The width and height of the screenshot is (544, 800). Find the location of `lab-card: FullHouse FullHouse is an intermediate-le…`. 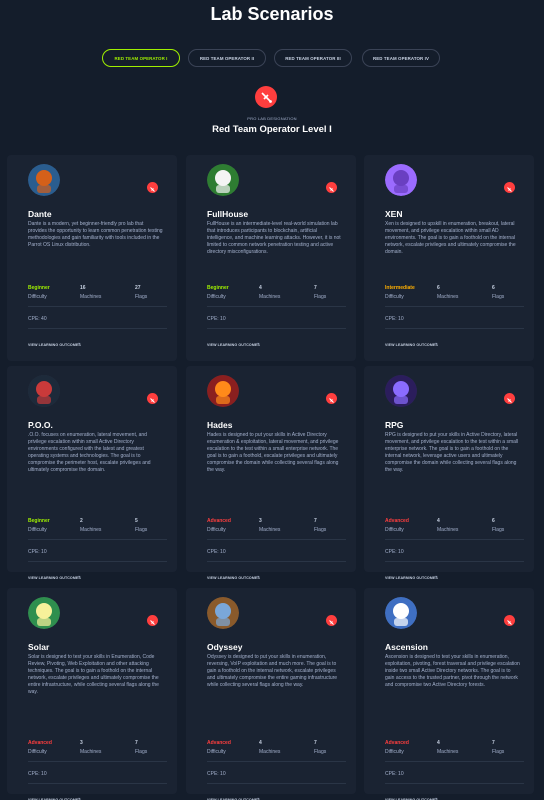

lab-card: FullHouse FullHouse is an intermediate-le… is located at coordinates (271, 258).